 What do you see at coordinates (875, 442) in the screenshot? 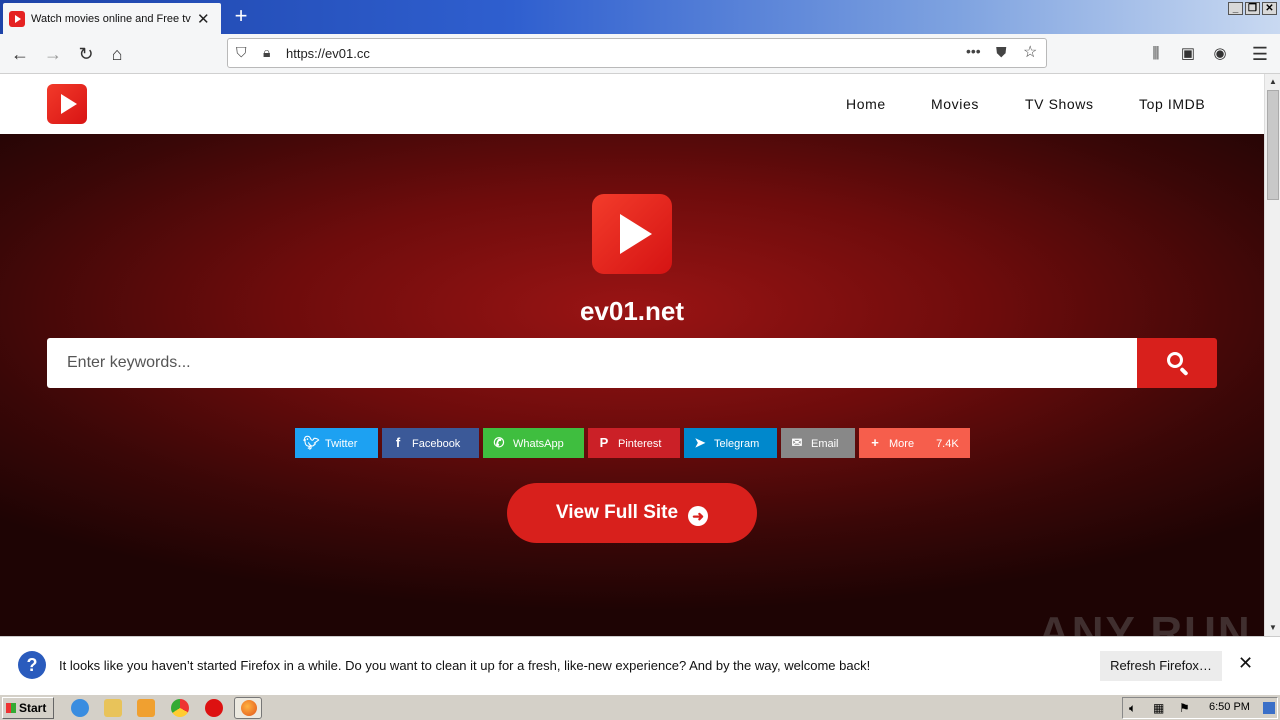
I see `plus-icon: +` at bounding box center [875, 442].